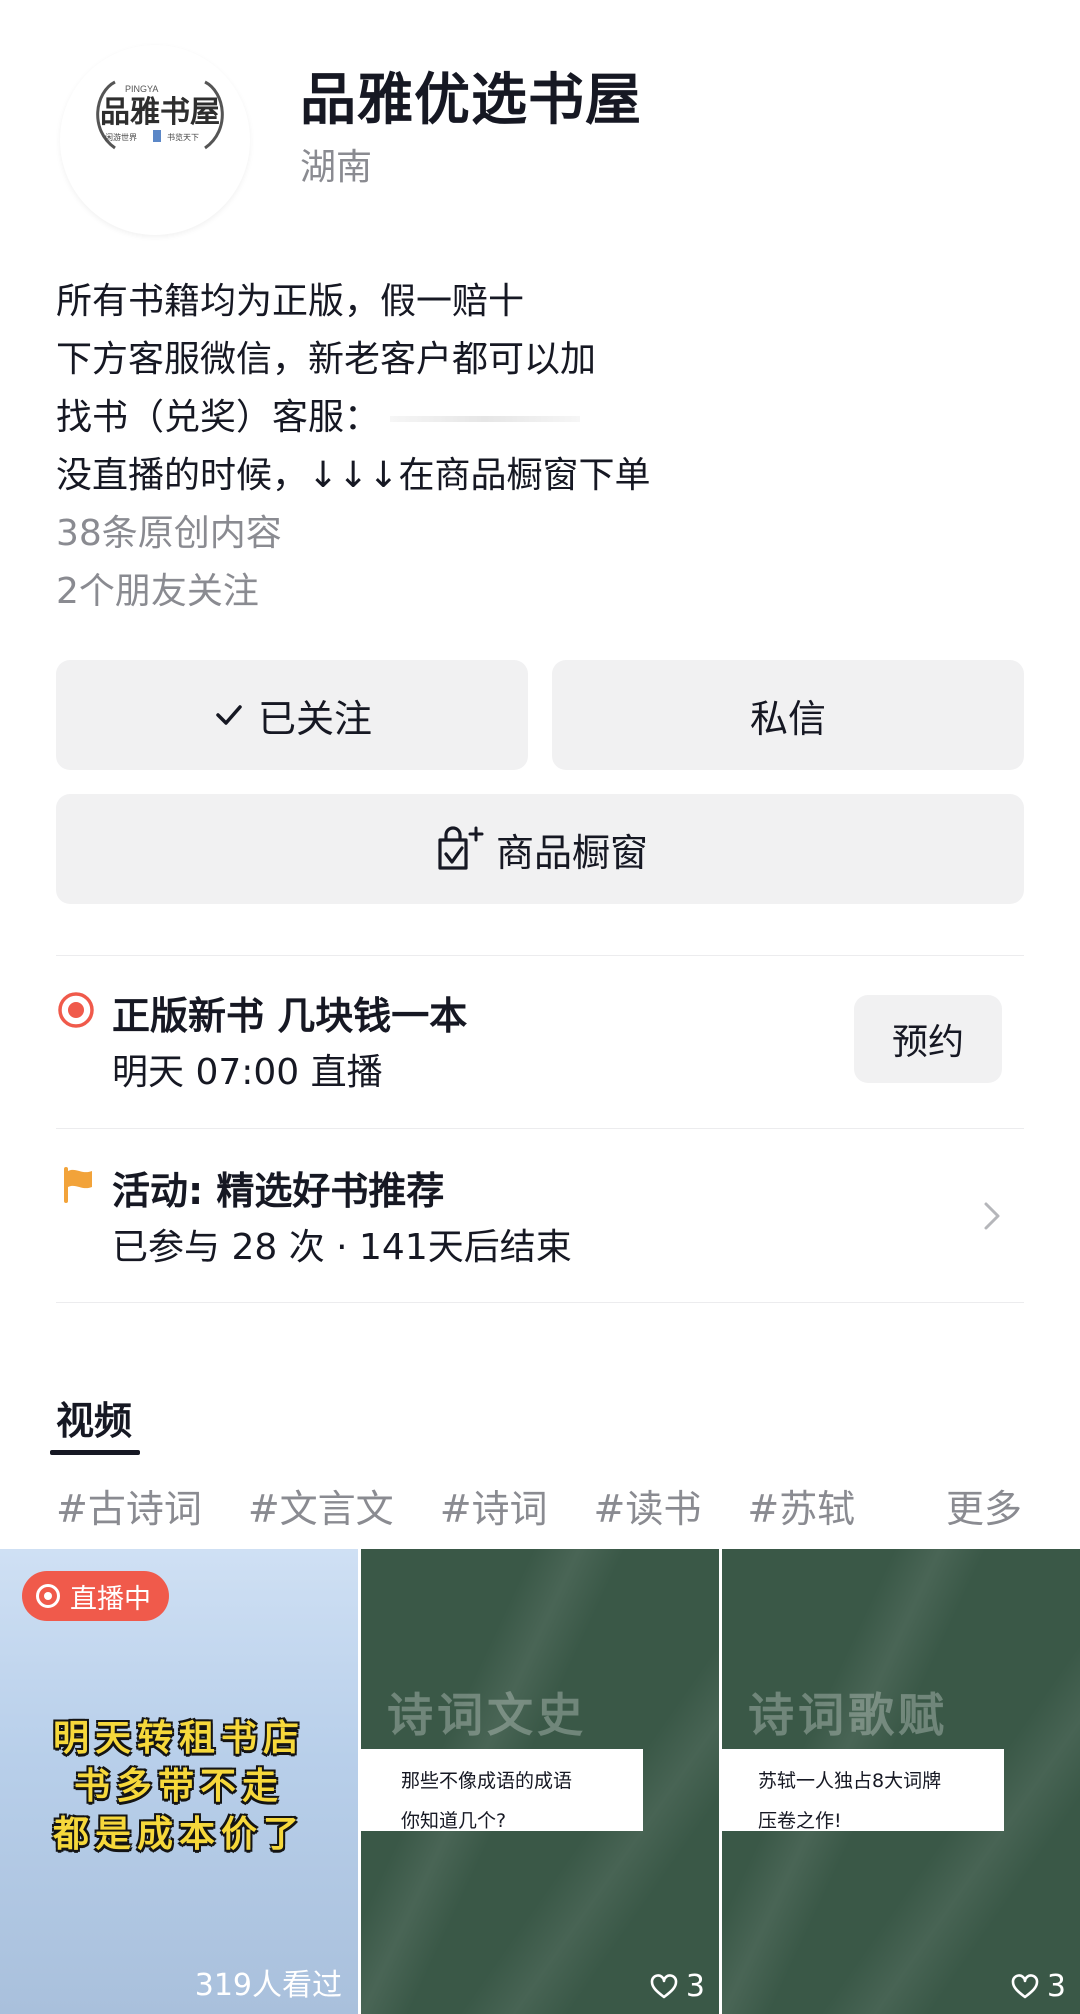  What do you see at coordinates (218, 417) in the screenshot?
I see `bio-contact-label: 找书（兑奖）客服：` at bounding box center [218, 417].